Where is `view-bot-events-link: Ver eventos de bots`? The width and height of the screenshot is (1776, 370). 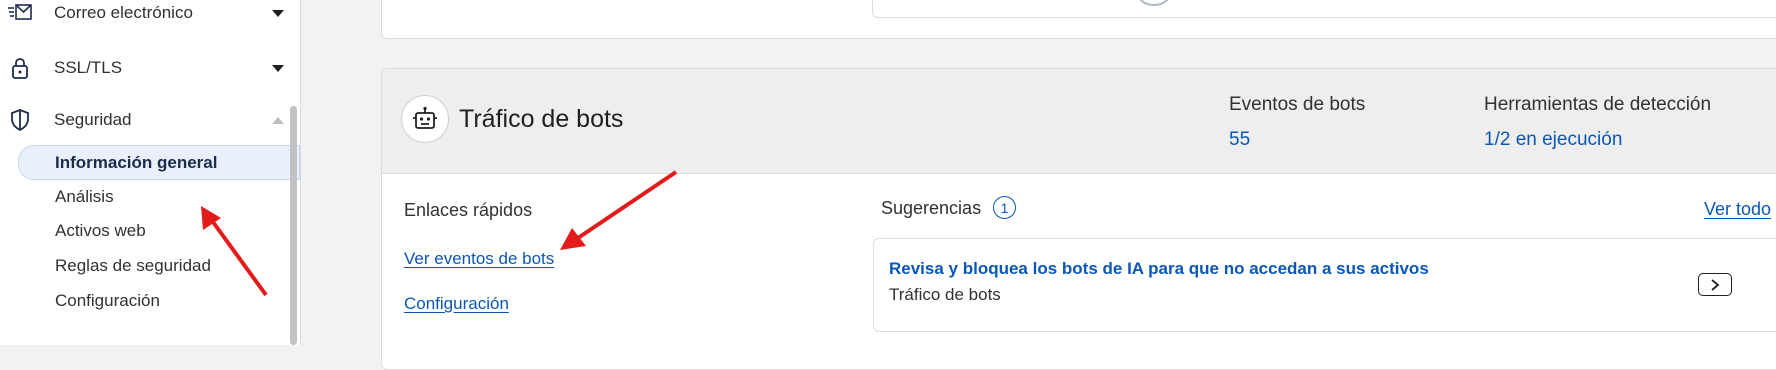
view-bot-events-link: Ver eventos de bots is located at coordinates (479, 259).